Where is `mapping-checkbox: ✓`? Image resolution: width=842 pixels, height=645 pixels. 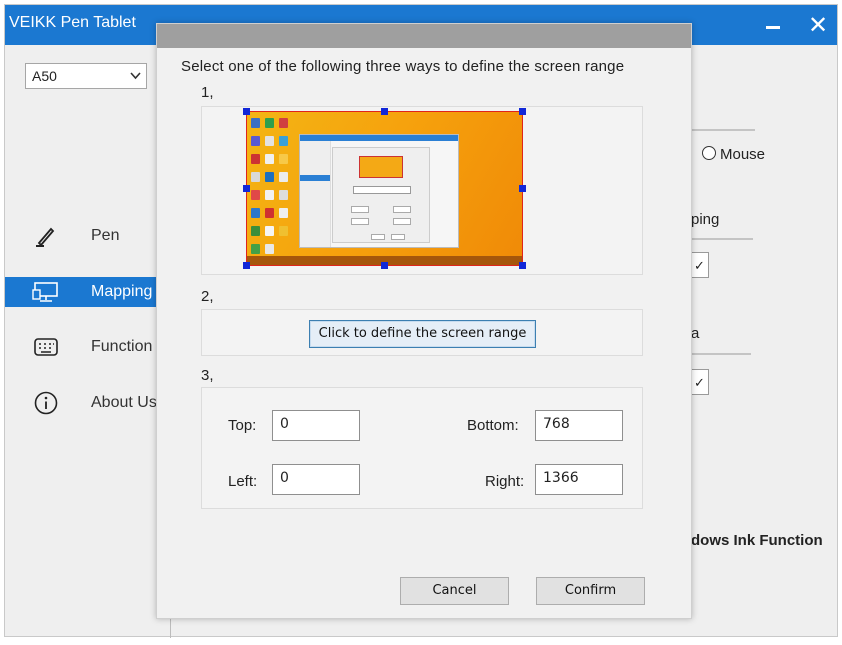 mapping-checkbox: ✓ is located at coordinates (700, 265).